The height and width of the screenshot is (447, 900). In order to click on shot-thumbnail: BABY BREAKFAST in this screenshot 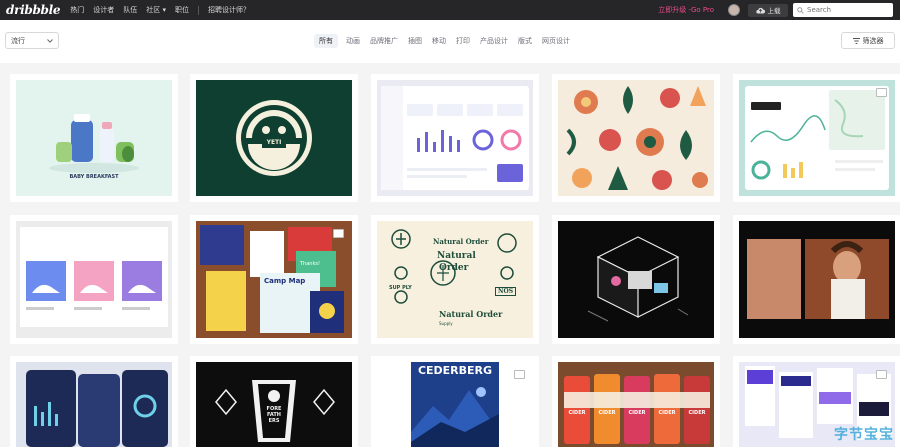, I will do `click(94, 138)`.